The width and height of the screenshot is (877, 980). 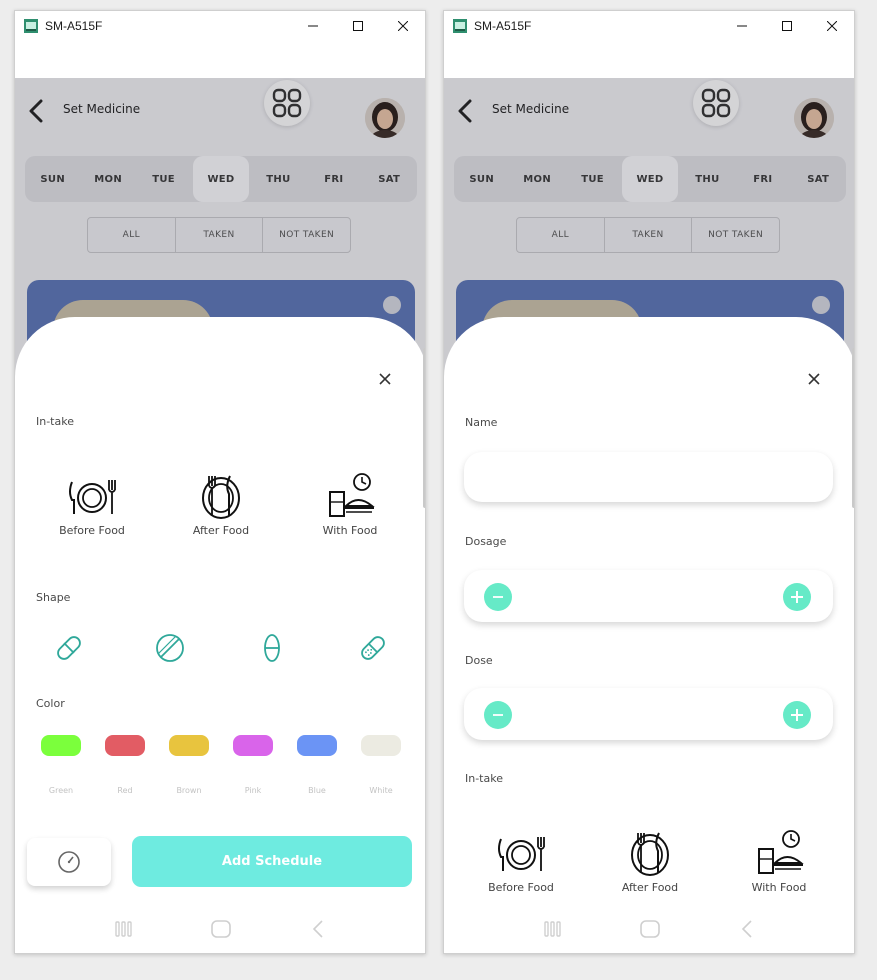 What do you see at coordinates (317, 790) in the screenshot?
I see `color-name: Blue` at bounding box center [317, 790].